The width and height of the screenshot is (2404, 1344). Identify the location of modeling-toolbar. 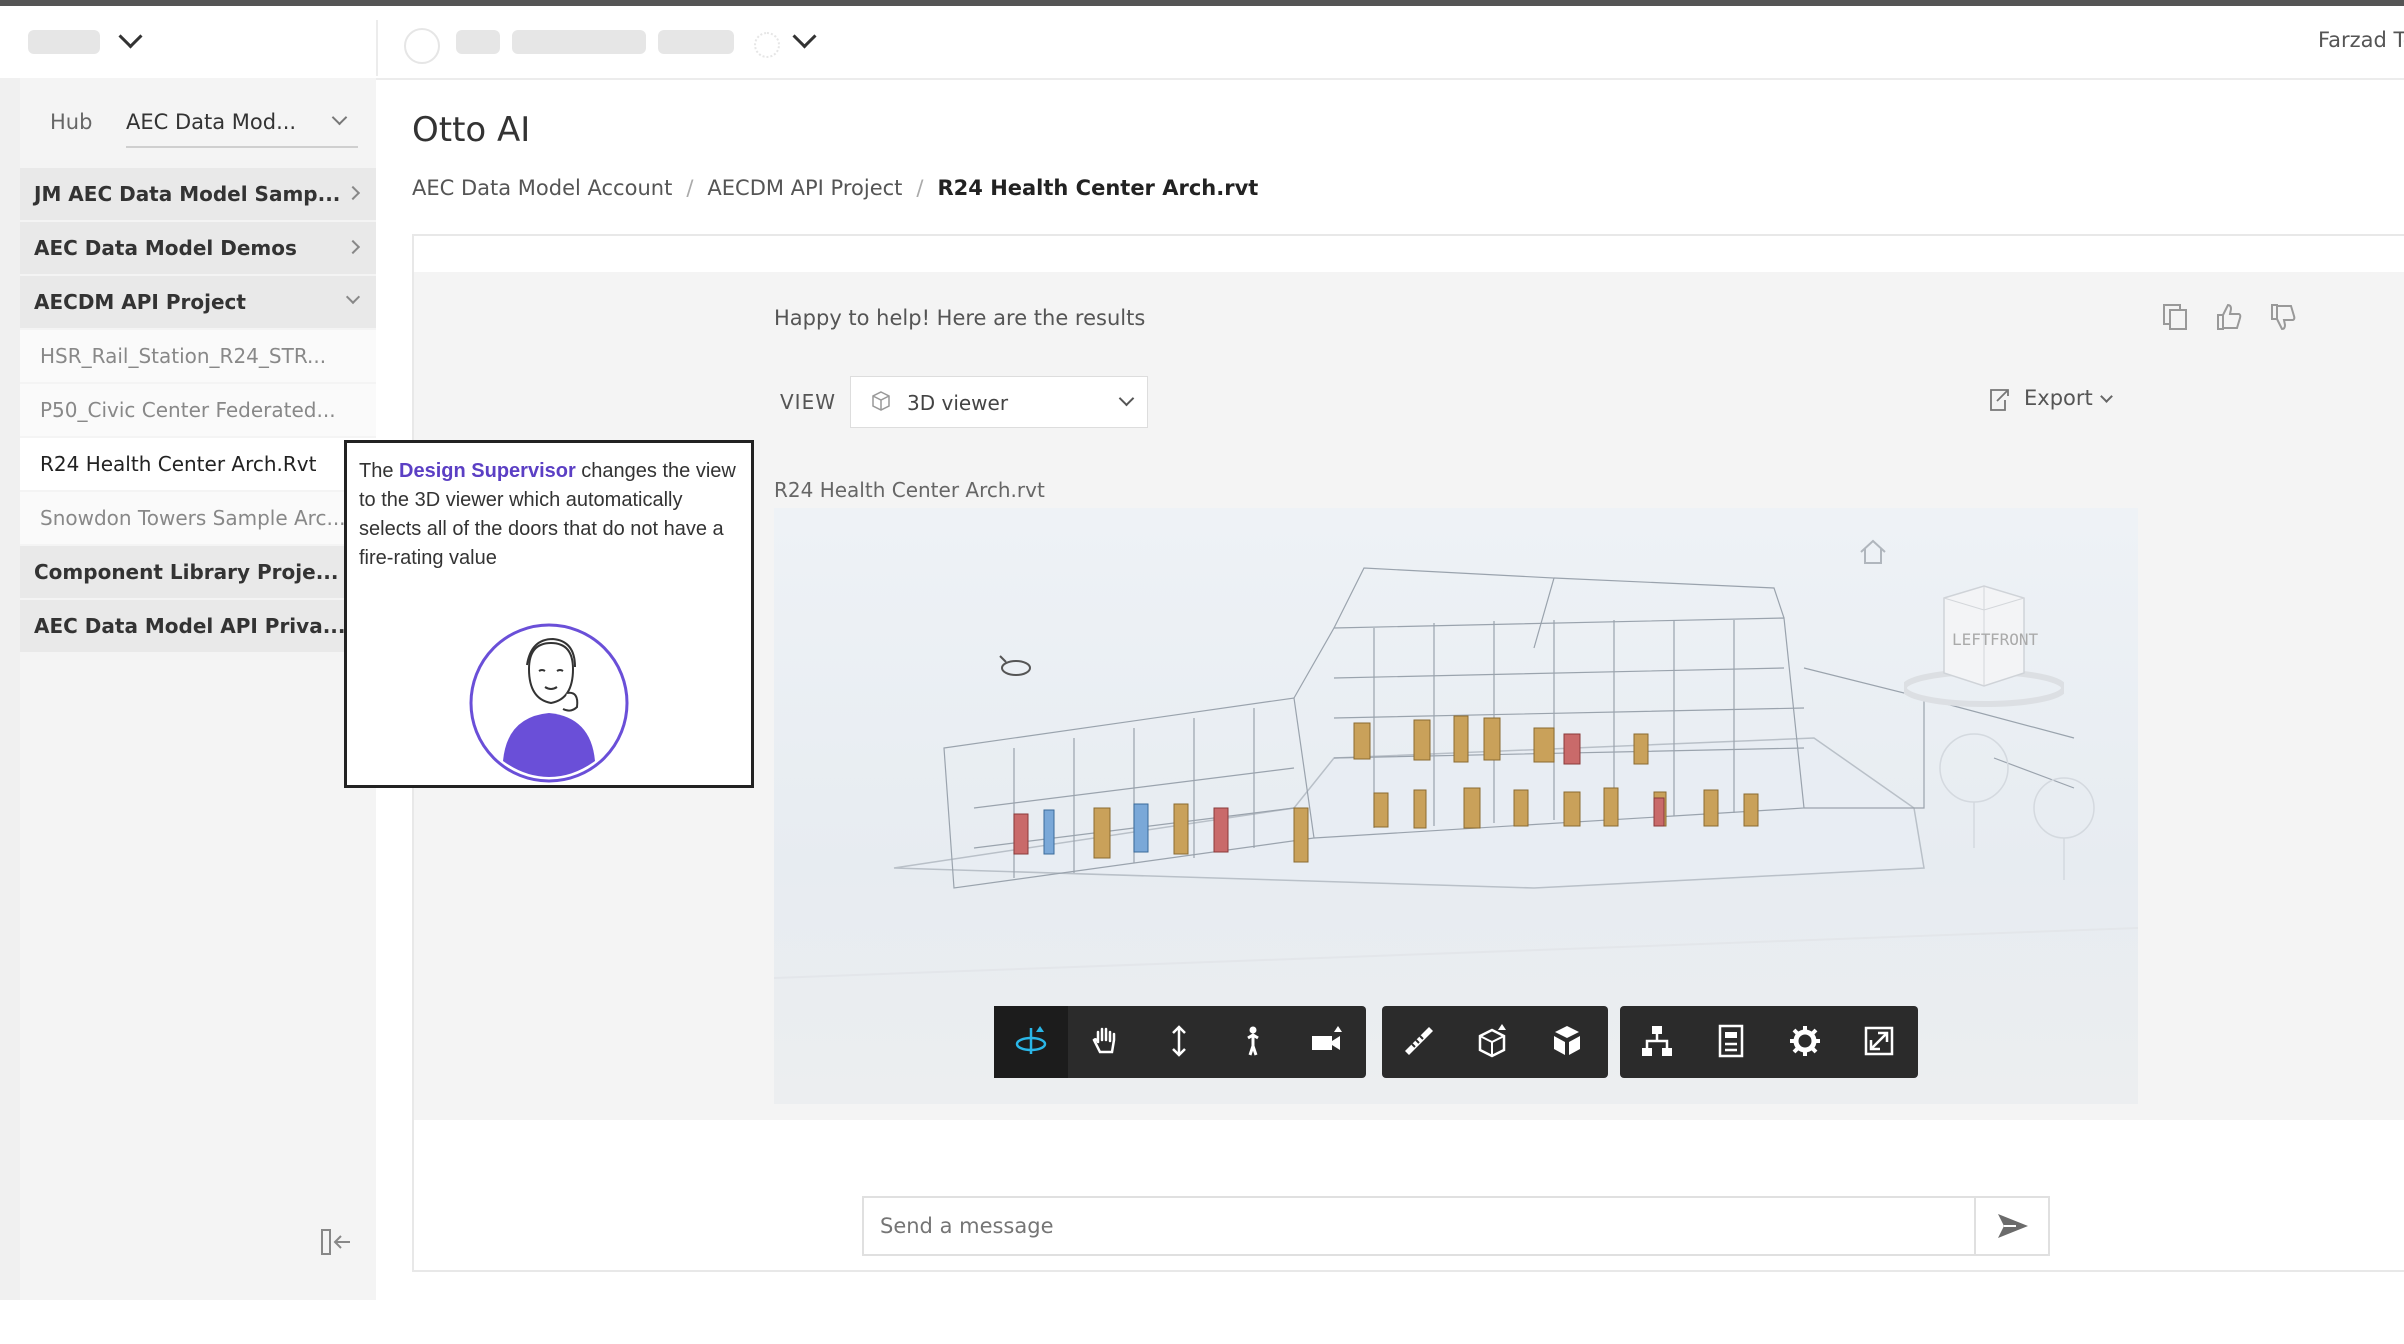
(1495, 1042).